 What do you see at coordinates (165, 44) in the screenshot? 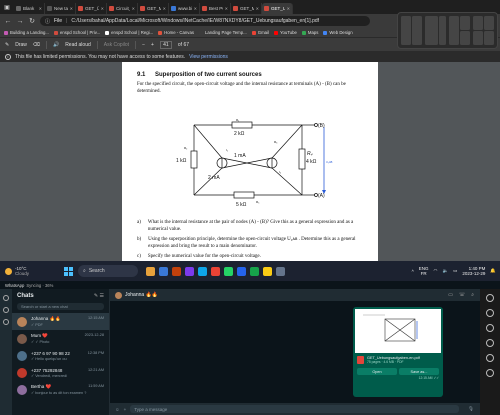
I see `page-number-field: 41` at bounding box center [165, 44].